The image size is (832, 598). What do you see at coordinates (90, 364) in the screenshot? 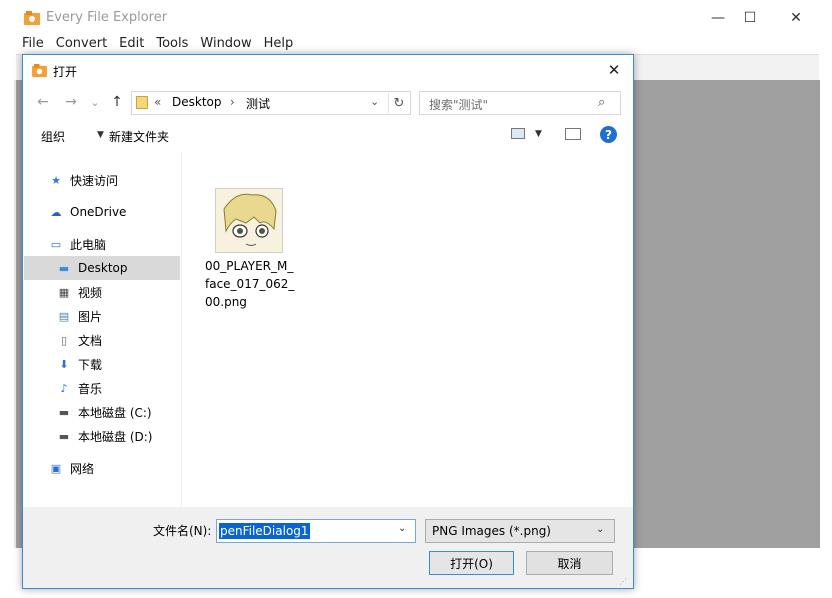
I see `nav-item-label: 下载` at bounding box center [90, 364].